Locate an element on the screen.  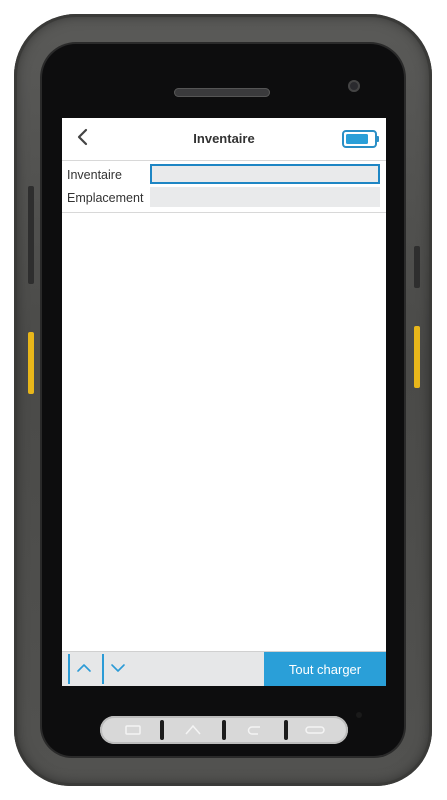
inventory-form: Inventaire Emplacement is located at coordinates (224, 187).